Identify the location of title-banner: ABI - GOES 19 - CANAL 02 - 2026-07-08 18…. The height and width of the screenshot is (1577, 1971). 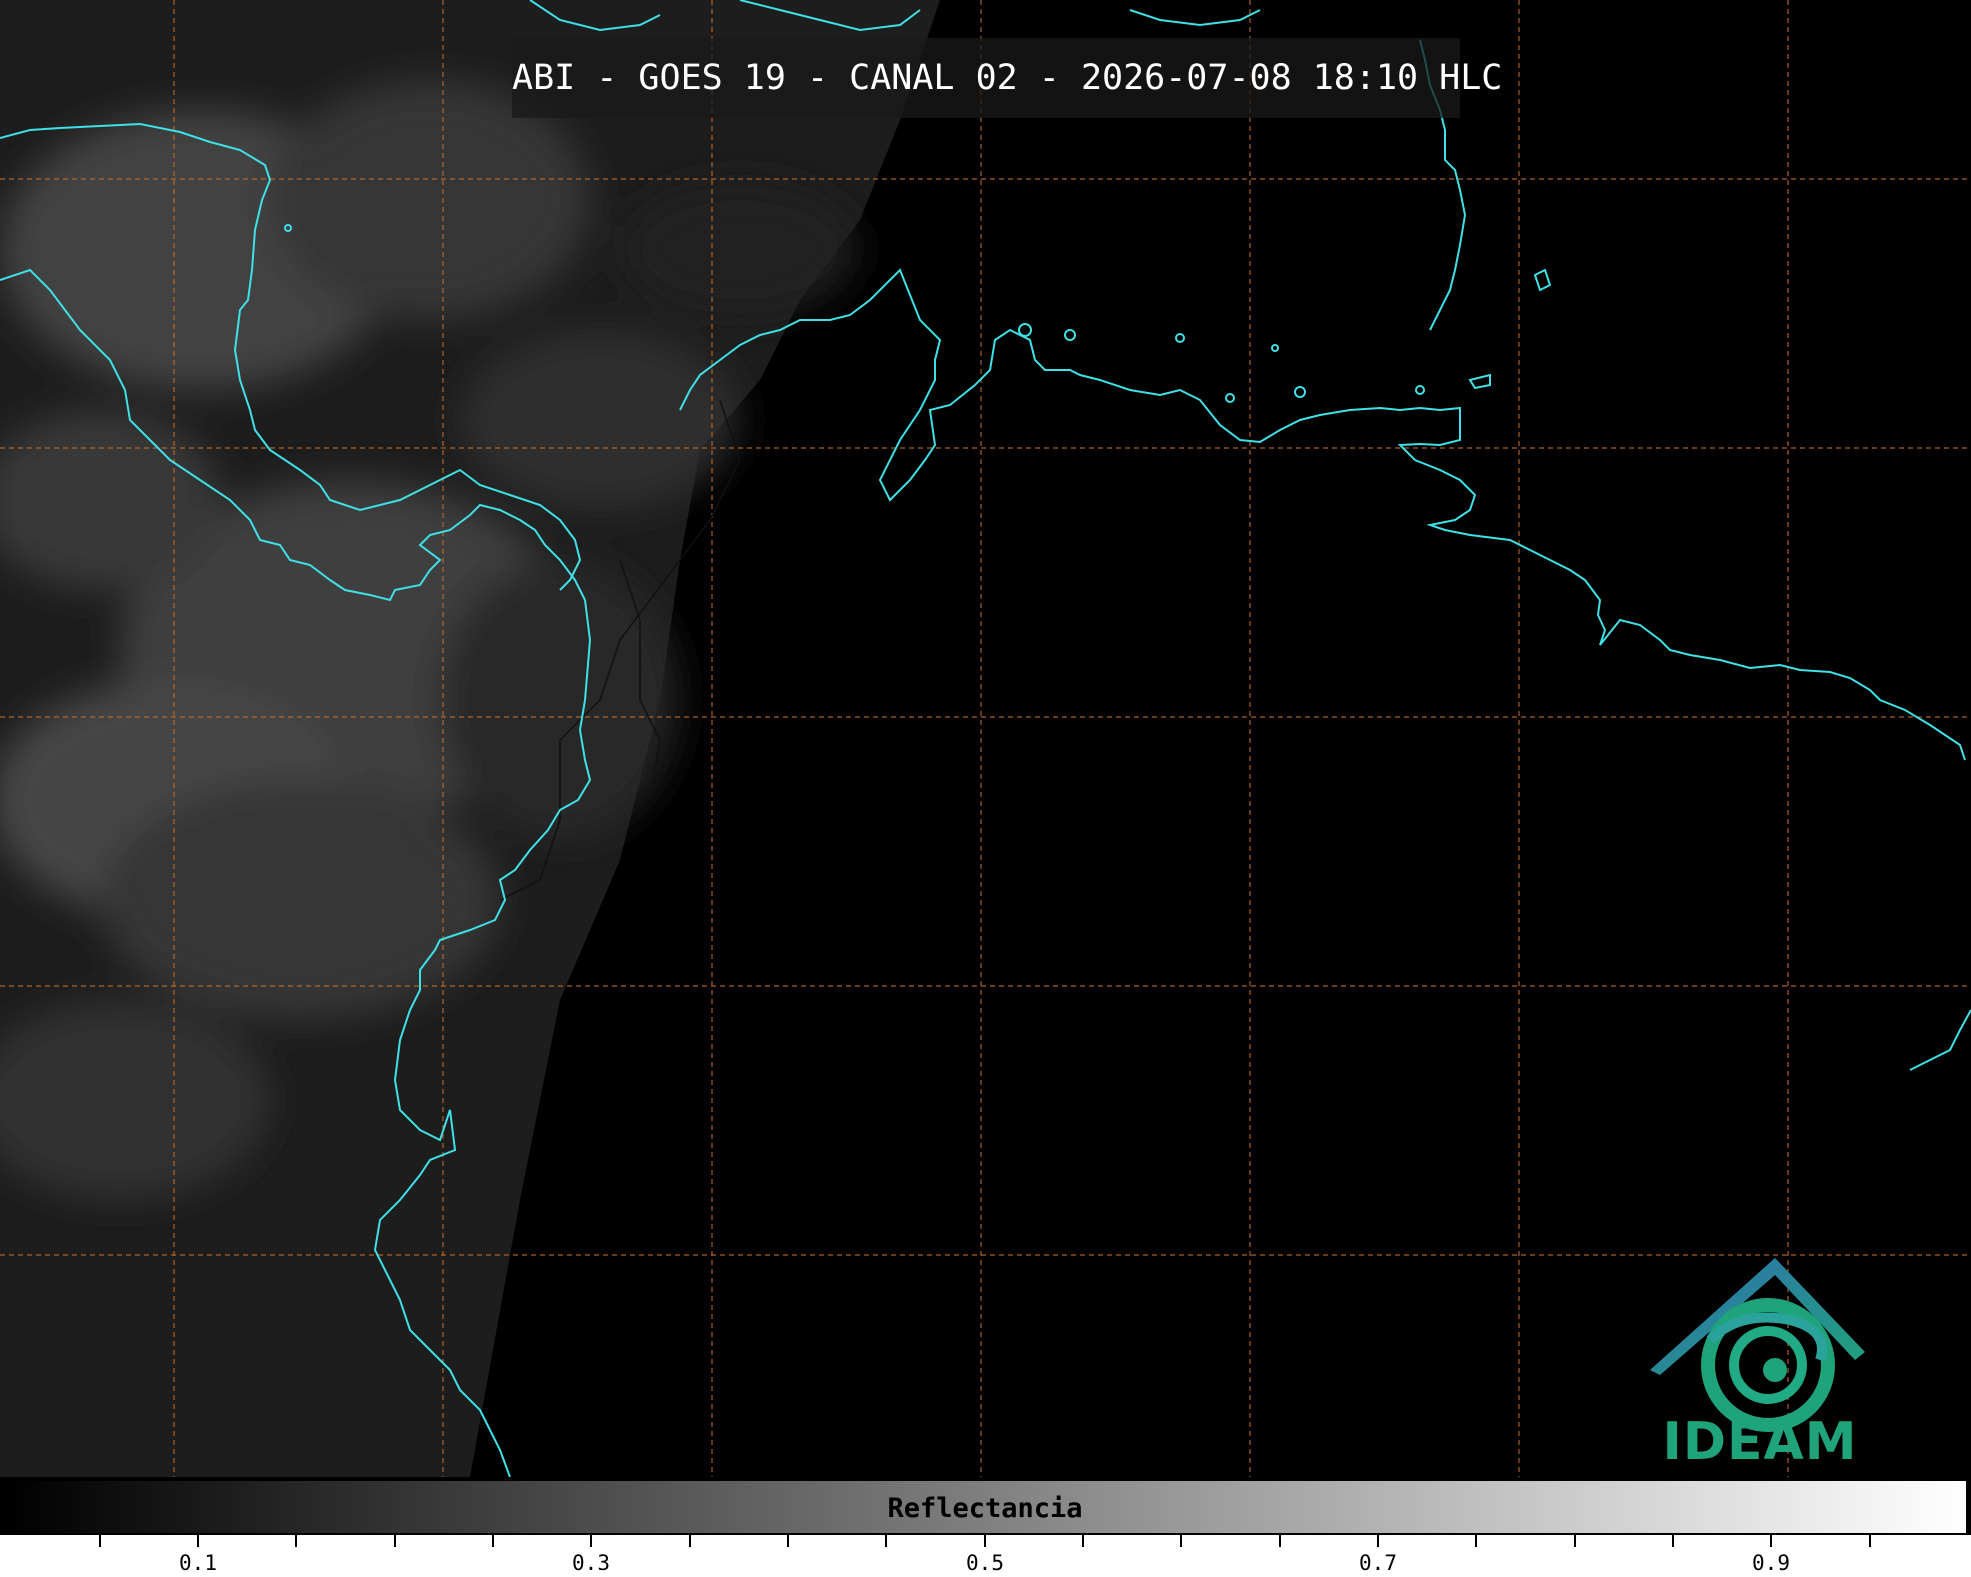
(1007, 78).